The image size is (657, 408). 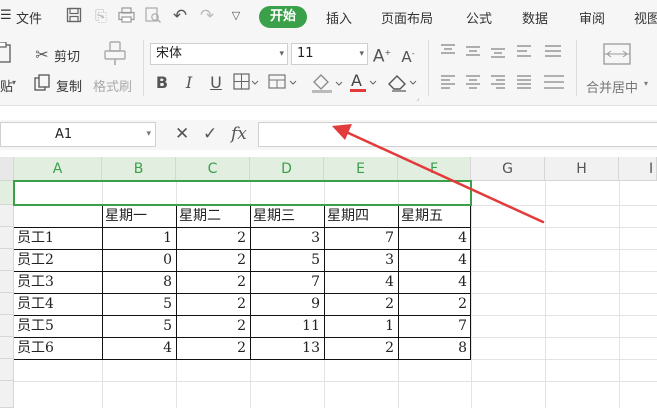 I want to click on selected-range-a1-f1, so click(x=242, y=193).